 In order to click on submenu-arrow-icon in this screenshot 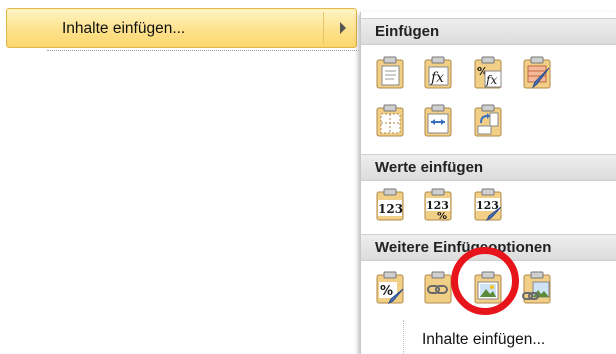, I will do `click(343, 28)`.